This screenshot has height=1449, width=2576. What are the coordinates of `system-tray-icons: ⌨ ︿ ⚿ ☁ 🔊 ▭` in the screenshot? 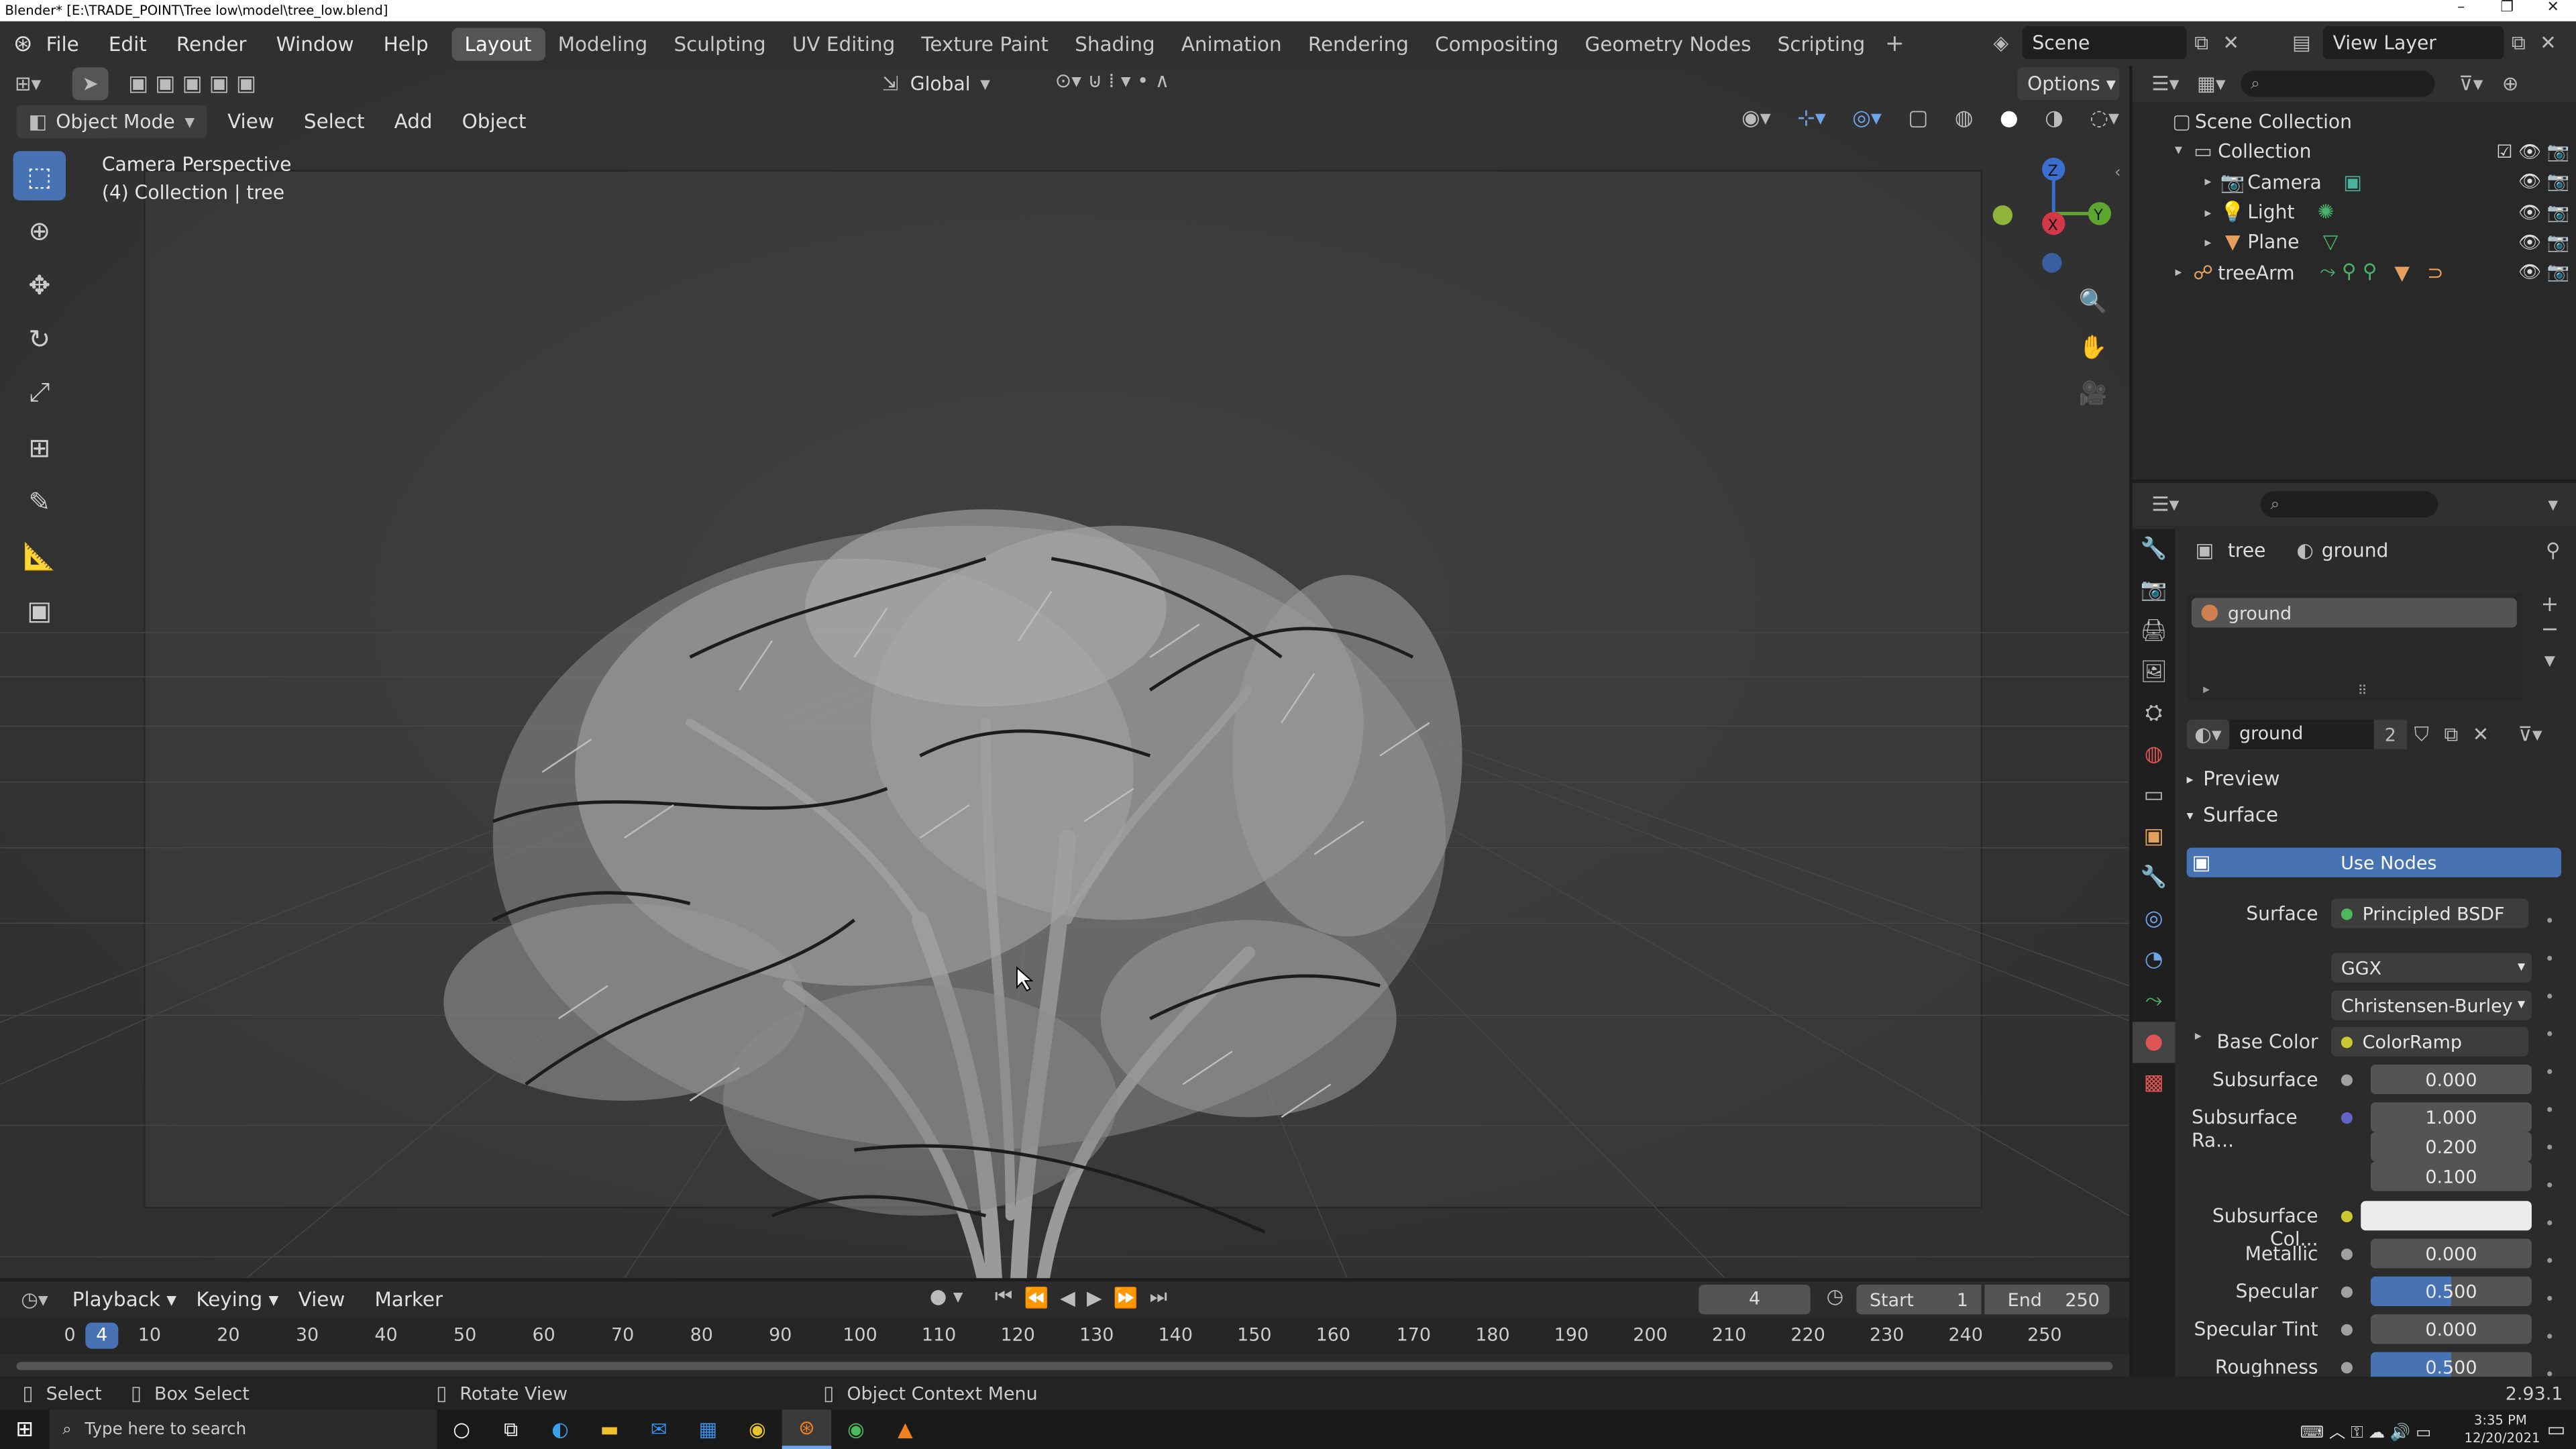 It's located at (2366, 1429).